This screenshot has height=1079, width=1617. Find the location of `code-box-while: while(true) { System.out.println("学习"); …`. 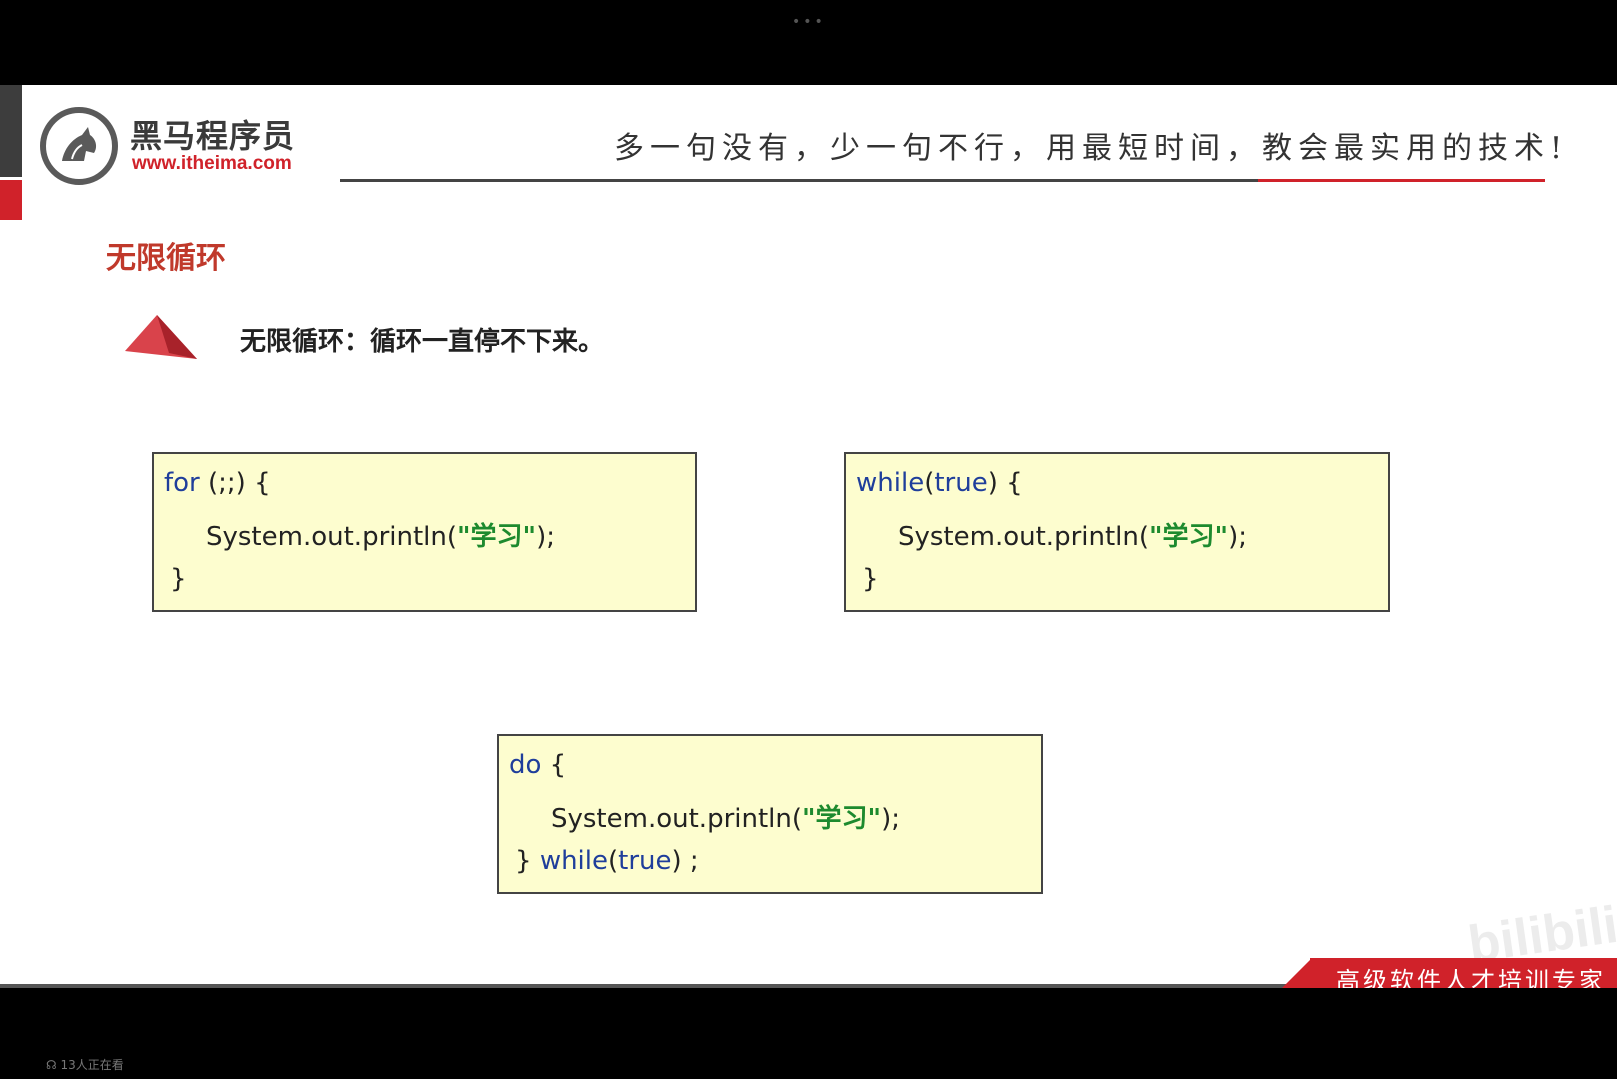

code-box-while: while(true) { System.out.println("学习"); … is located at coordinates (1117, 532).